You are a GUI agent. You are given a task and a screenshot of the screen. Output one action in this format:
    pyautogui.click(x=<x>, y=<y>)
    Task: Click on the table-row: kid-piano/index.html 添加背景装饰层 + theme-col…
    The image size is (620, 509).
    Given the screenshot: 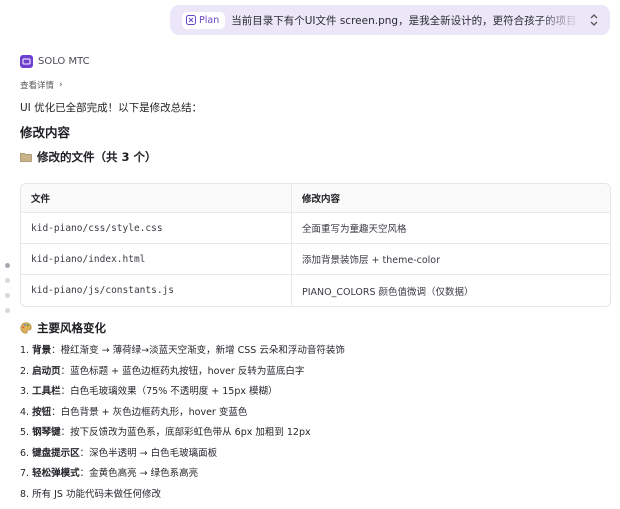 What is the action you would take?
    pyautogui.click(x=315, y=259)
    